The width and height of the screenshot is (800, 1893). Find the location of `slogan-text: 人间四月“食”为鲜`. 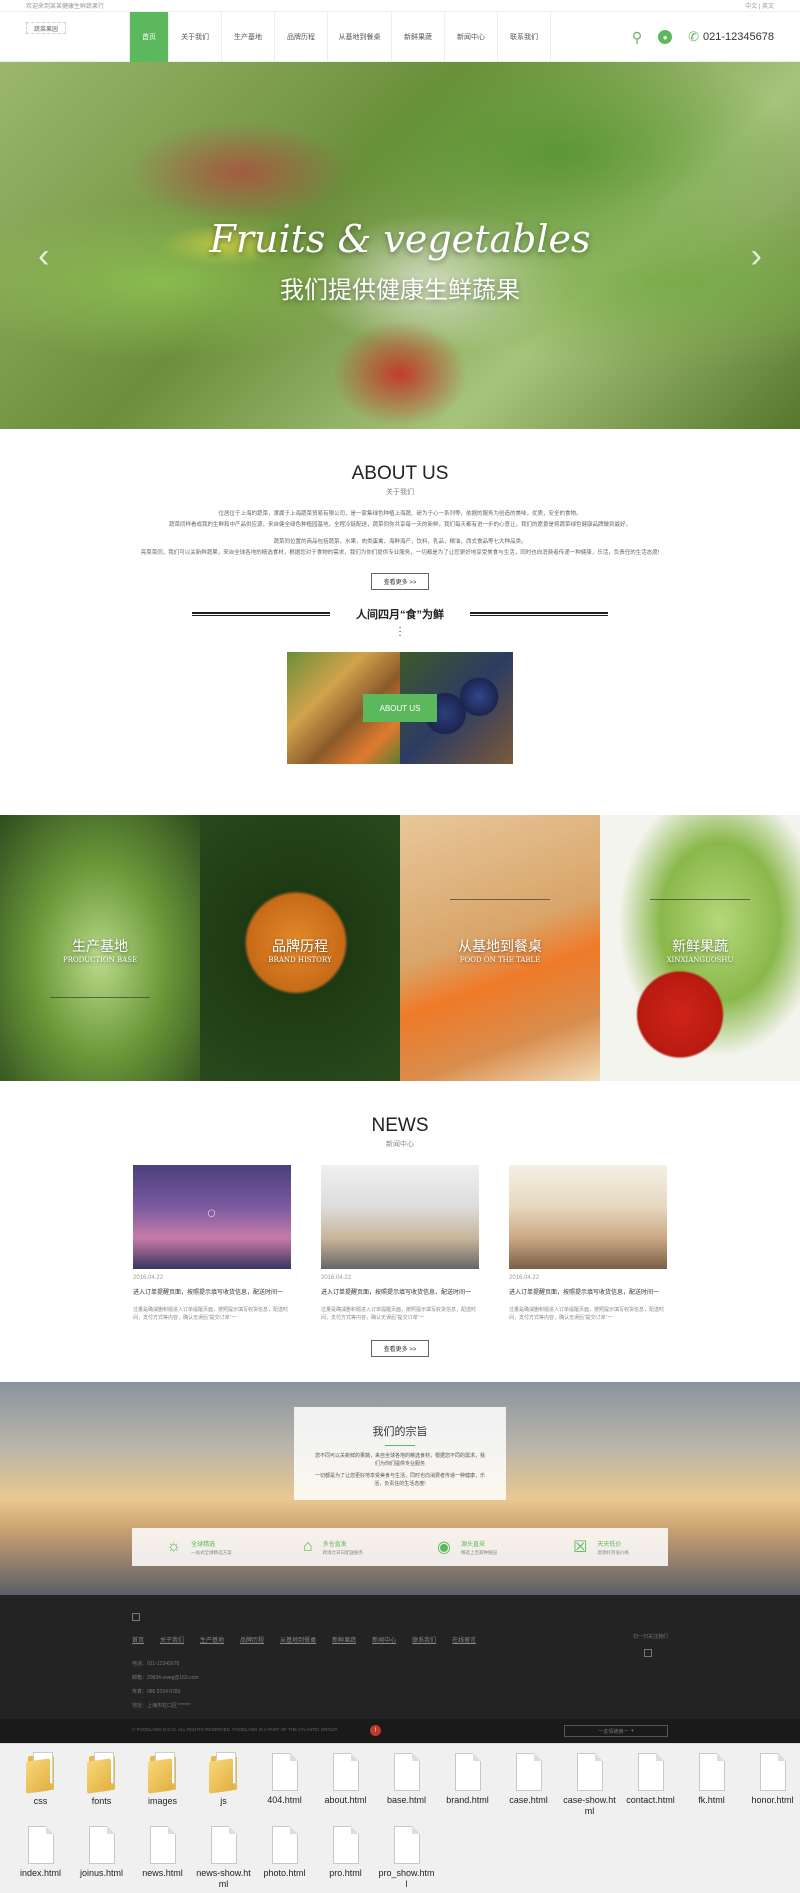

slogan-text: 人间四月“食”为鲜 is located at coordinates (400, 615).